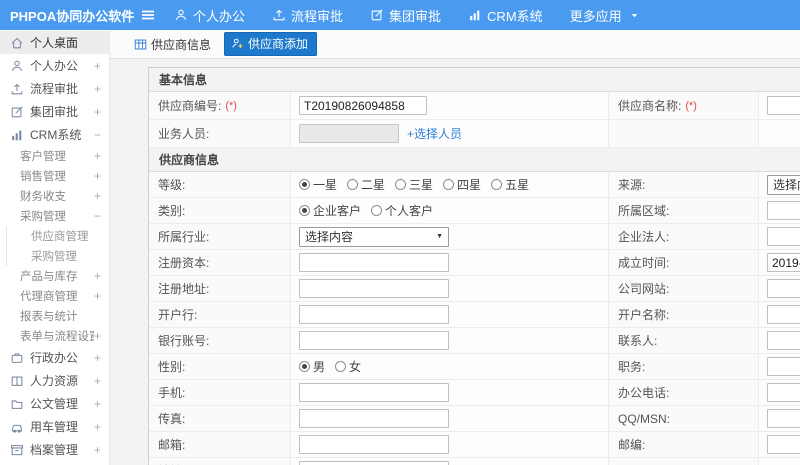 Image resolution: width=800 pixels, height=465 pixels. Describe the element at coordinates (318, 184) in the screenshot. I see `radio-option: 一星` at that location.